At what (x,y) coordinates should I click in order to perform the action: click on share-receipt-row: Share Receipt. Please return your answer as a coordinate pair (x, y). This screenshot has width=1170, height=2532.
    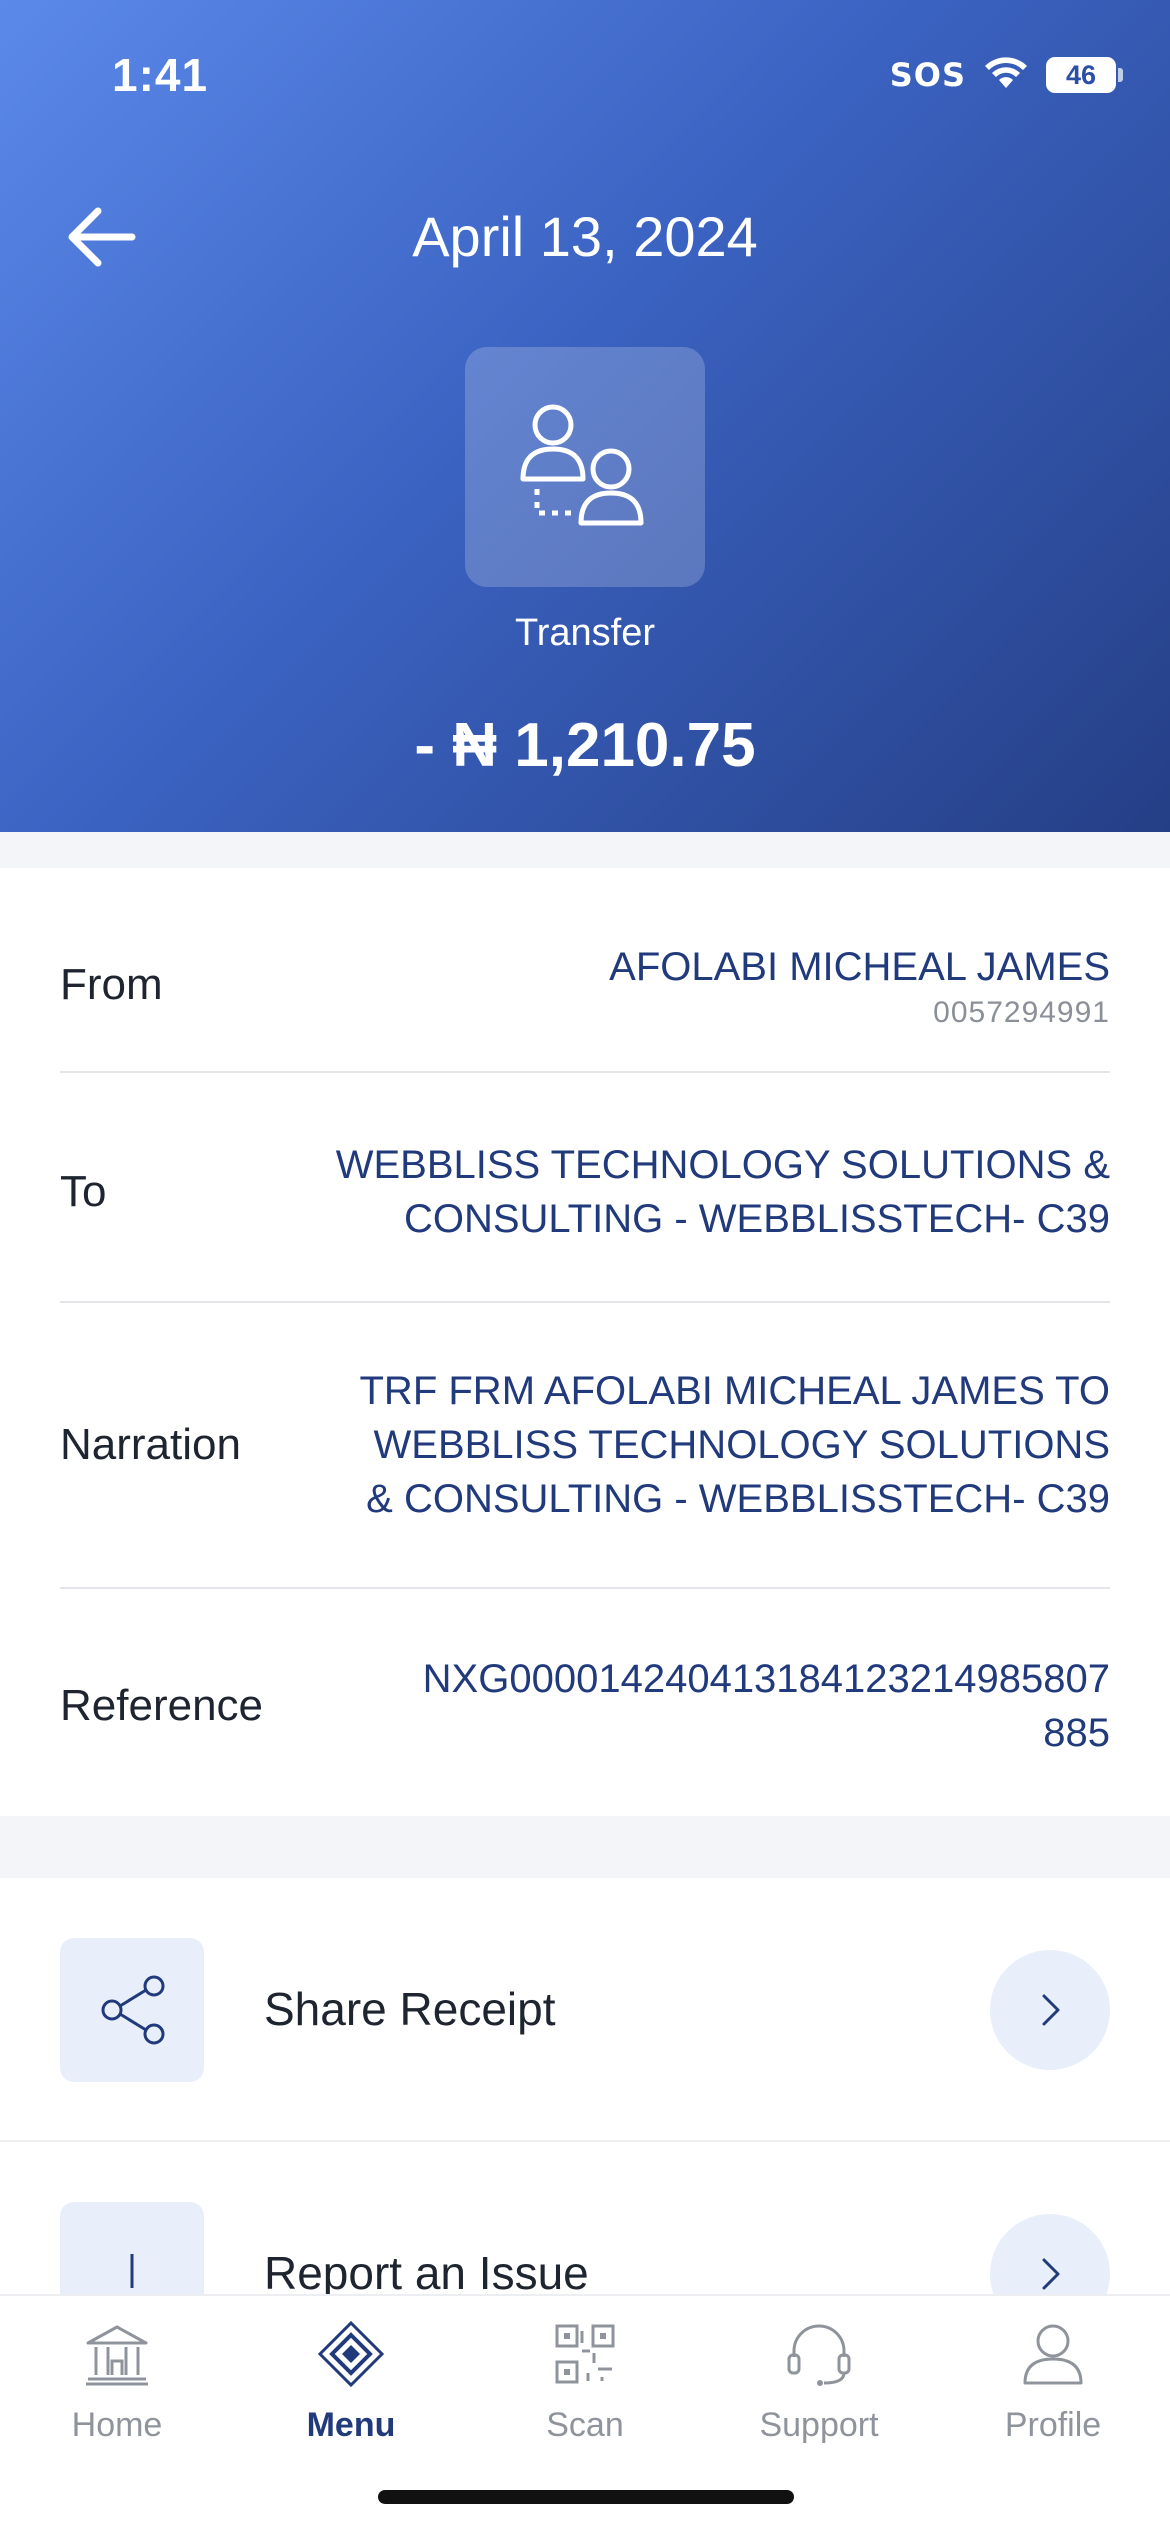
    Looking at the image, I should click on (585, 2010).